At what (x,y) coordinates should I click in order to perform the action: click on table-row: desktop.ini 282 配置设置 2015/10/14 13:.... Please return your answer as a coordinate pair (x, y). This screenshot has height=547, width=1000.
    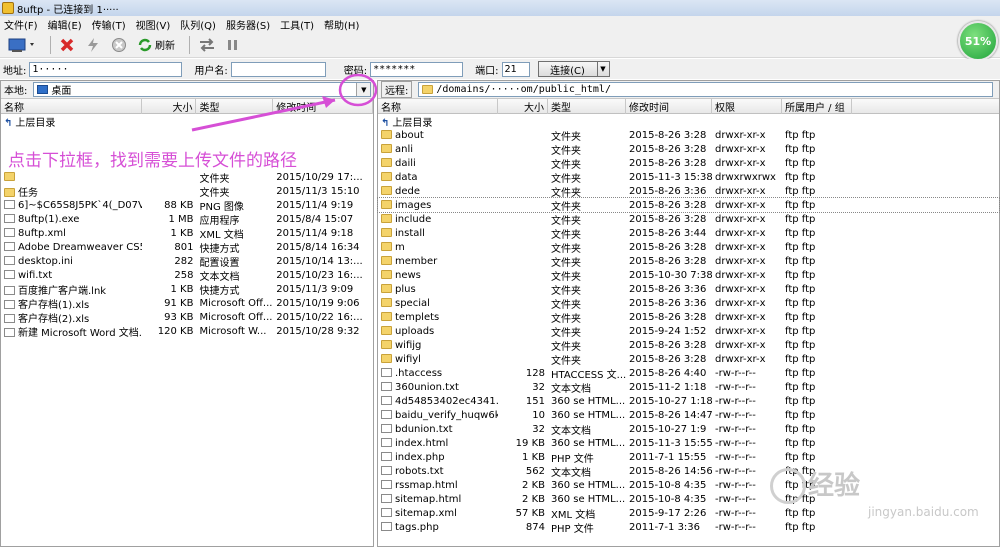
    Looking at the image, I should click on (187, 261).